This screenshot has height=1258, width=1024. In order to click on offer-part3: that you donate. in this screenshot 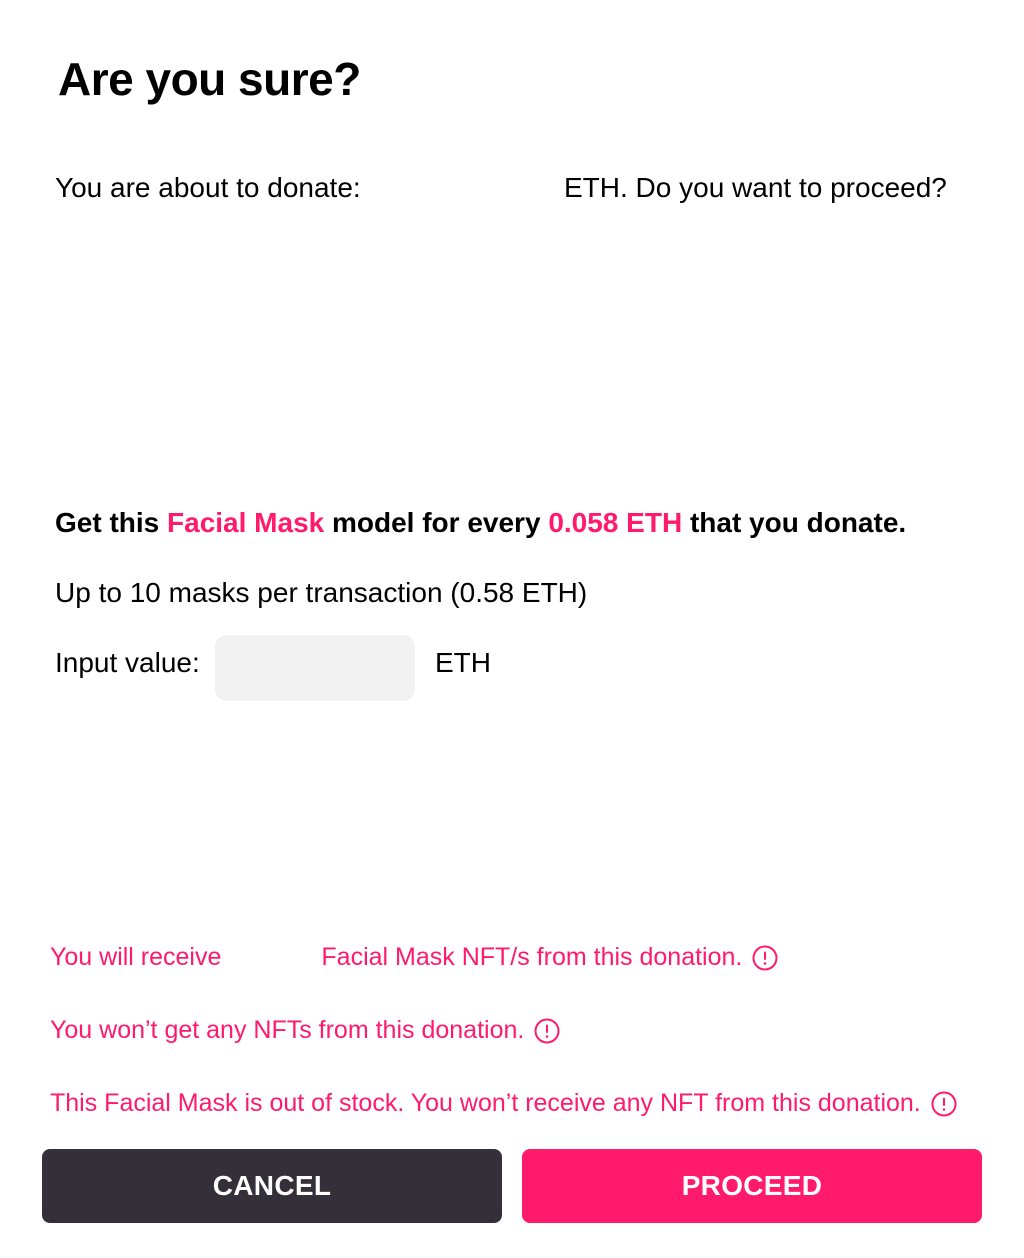, I will do `click(794, 522)`.